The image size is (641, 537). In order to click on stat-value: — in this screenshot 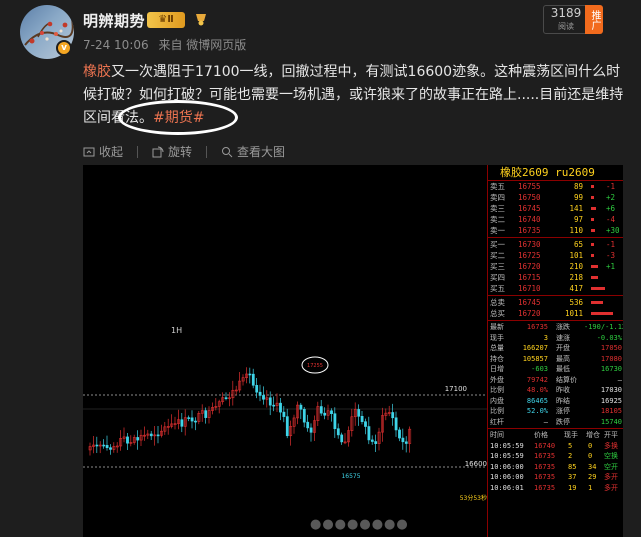, I will do `click(545, 421)`.